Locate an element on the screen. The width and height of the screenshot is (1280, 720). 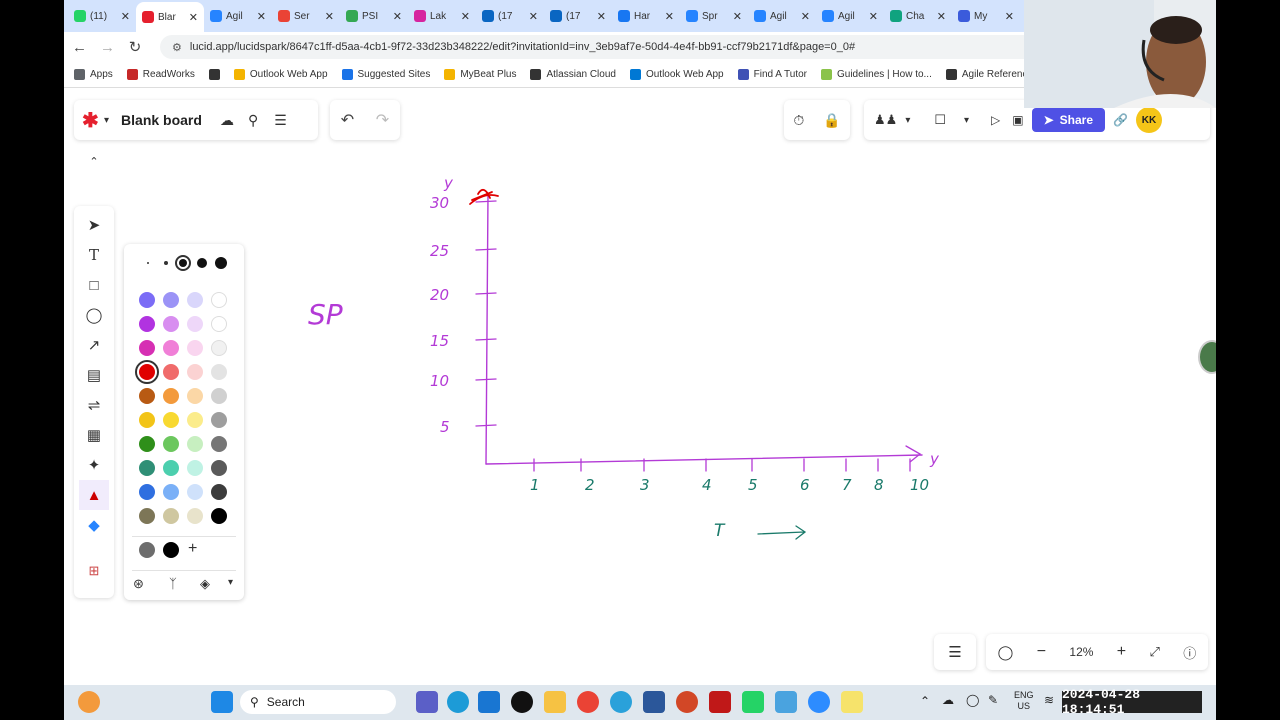
tab-label: Har is located at coordinates (642, 16).